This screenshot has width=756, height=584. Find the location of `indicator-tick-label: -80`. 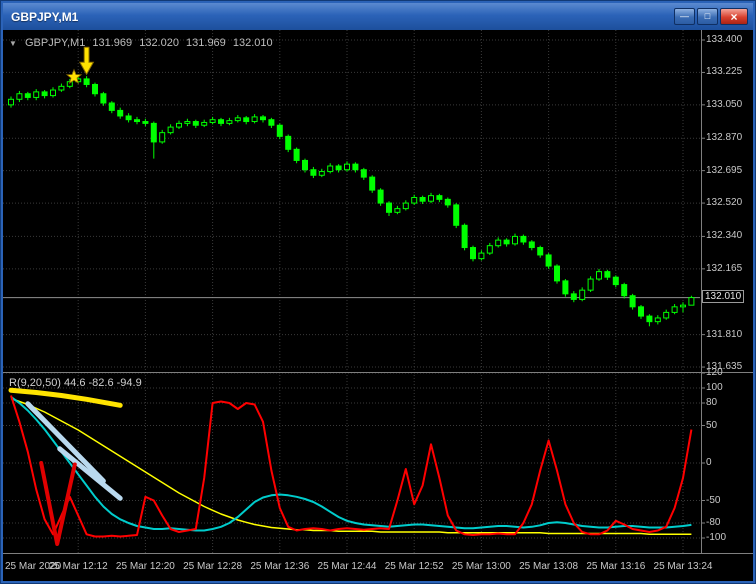

indicator-tick-label: -80 is located at coordinates (713, 522).